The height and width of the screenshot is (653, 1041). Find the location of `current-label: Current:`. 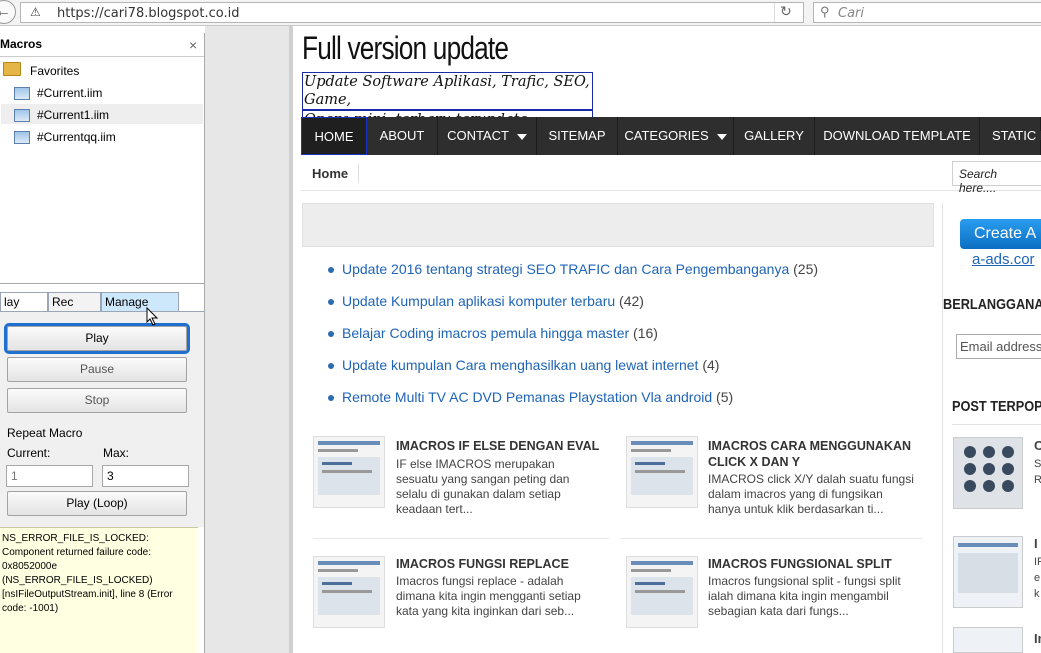

current-label: Current: is located at coordinates (29, 453).